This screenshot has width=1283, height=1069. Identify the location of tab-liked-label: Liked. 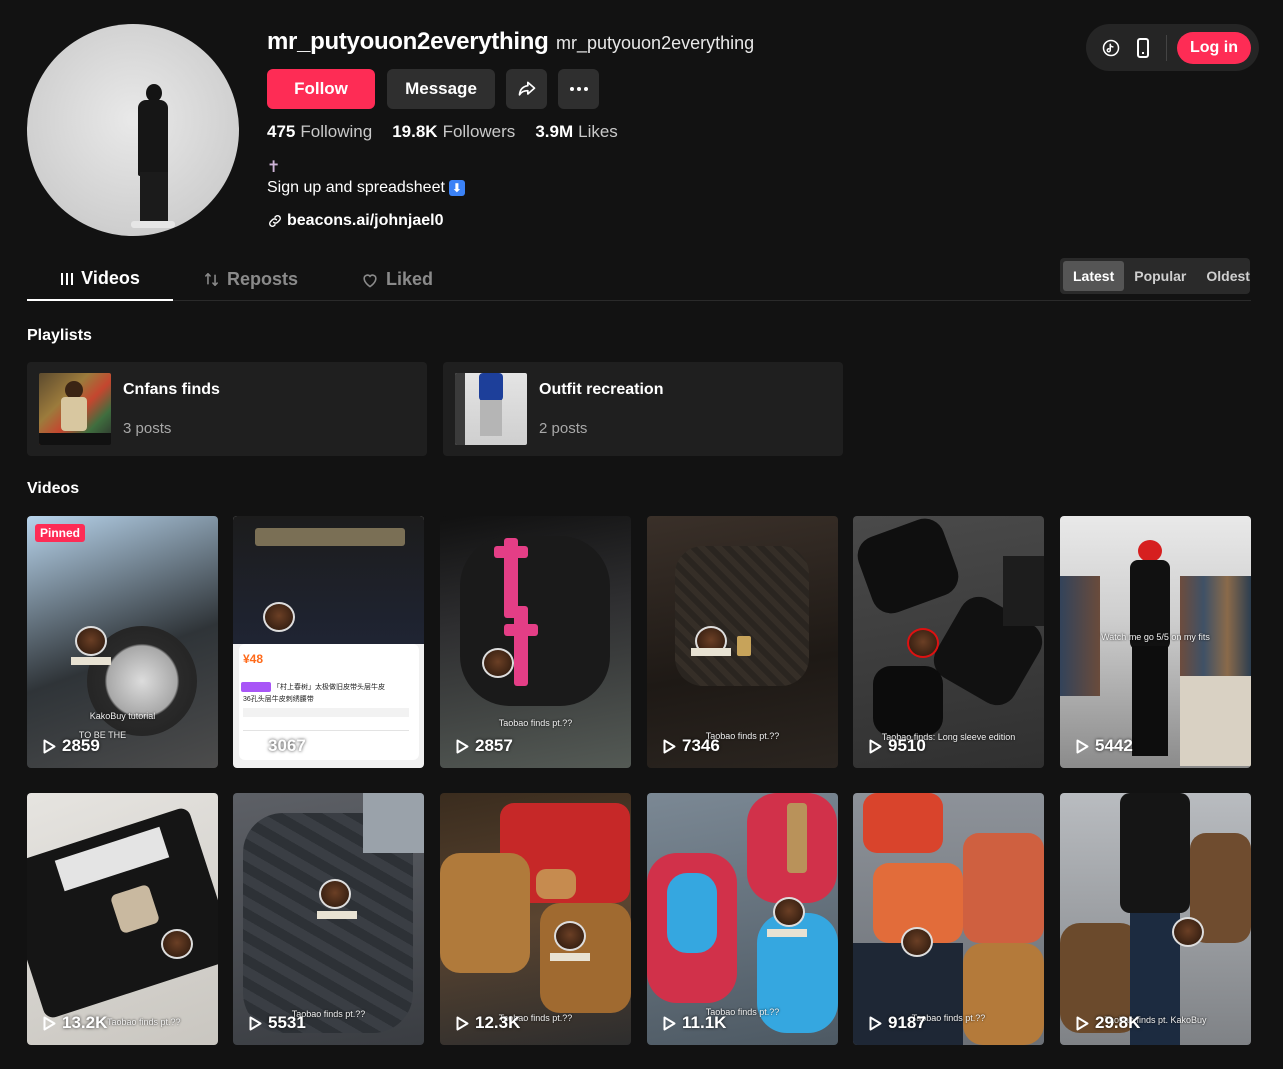
(410, 279).